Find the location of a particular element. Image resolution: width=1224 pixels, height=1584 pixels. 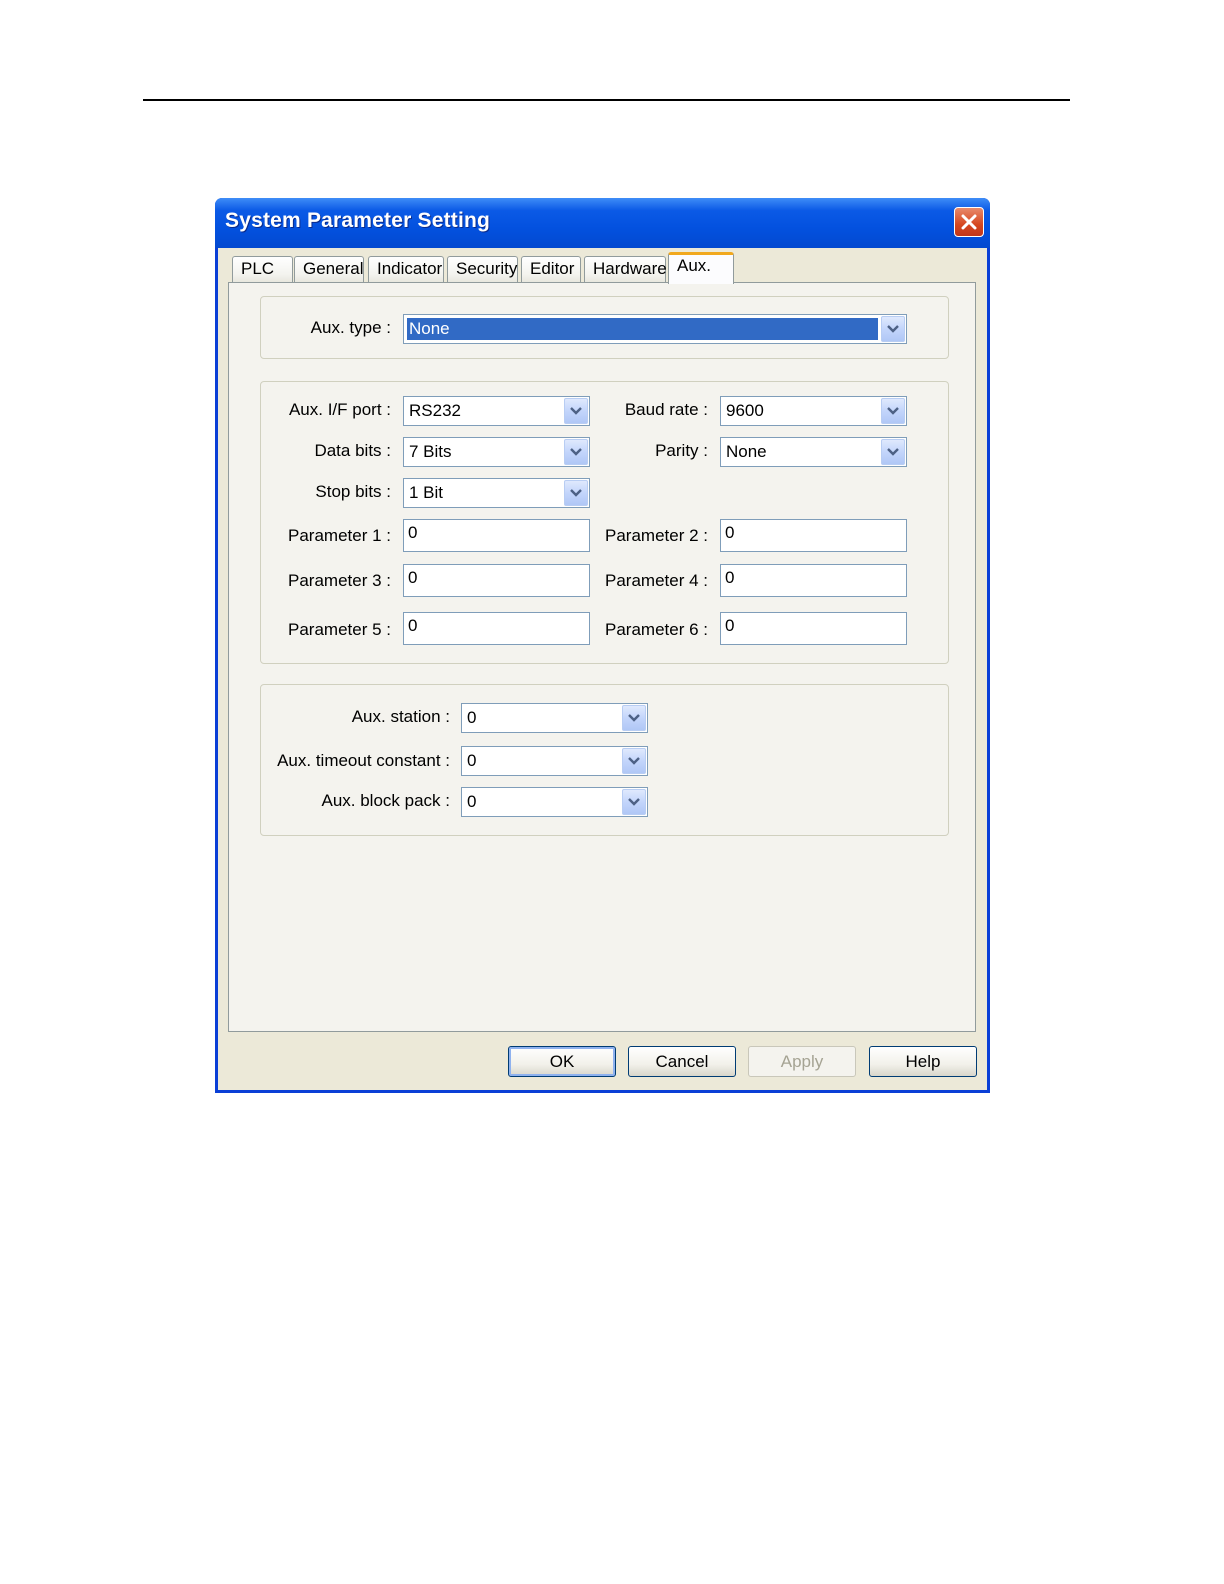

tab-general: General is located at coordinates (329, 269).